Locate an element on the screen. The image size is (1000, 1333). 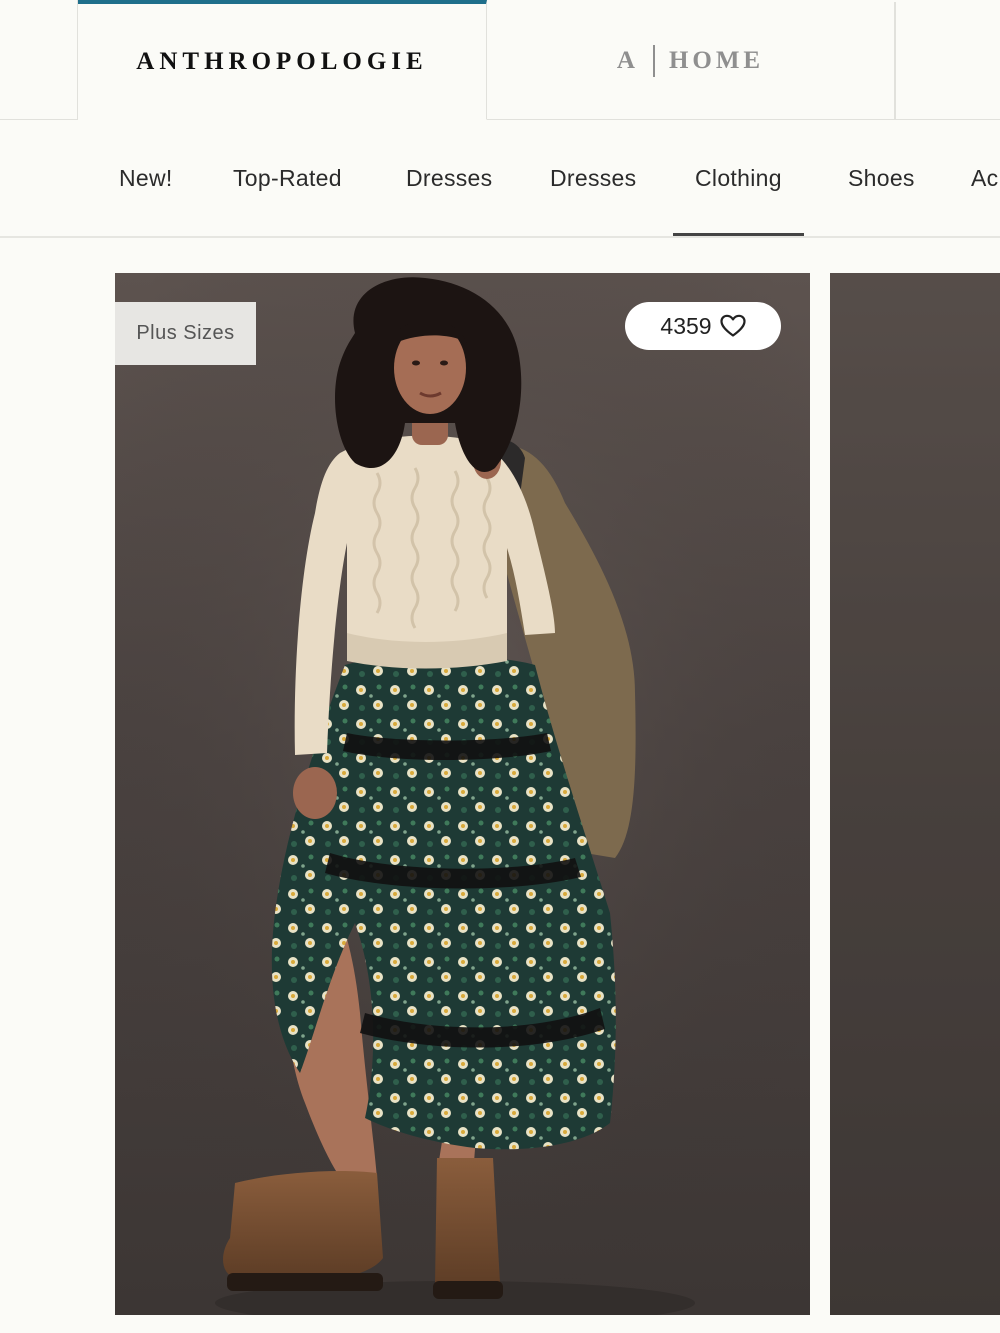
brand-tab-anthropologie: ANTHROPOLOGIE is located at coordinates (282, 60).